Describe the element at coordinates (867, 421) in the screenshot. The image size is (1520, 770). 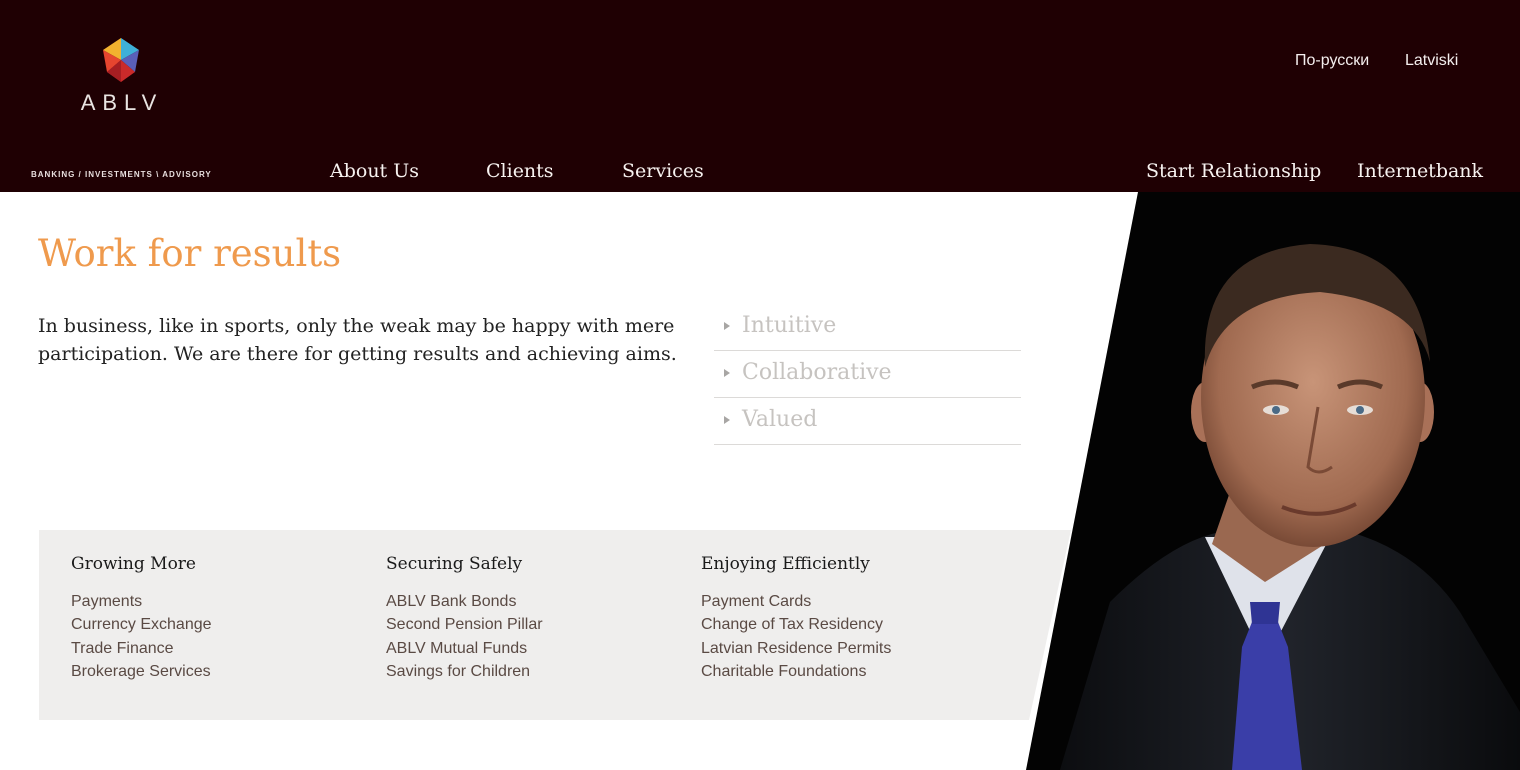
I see `value-item: Valued` at that location.